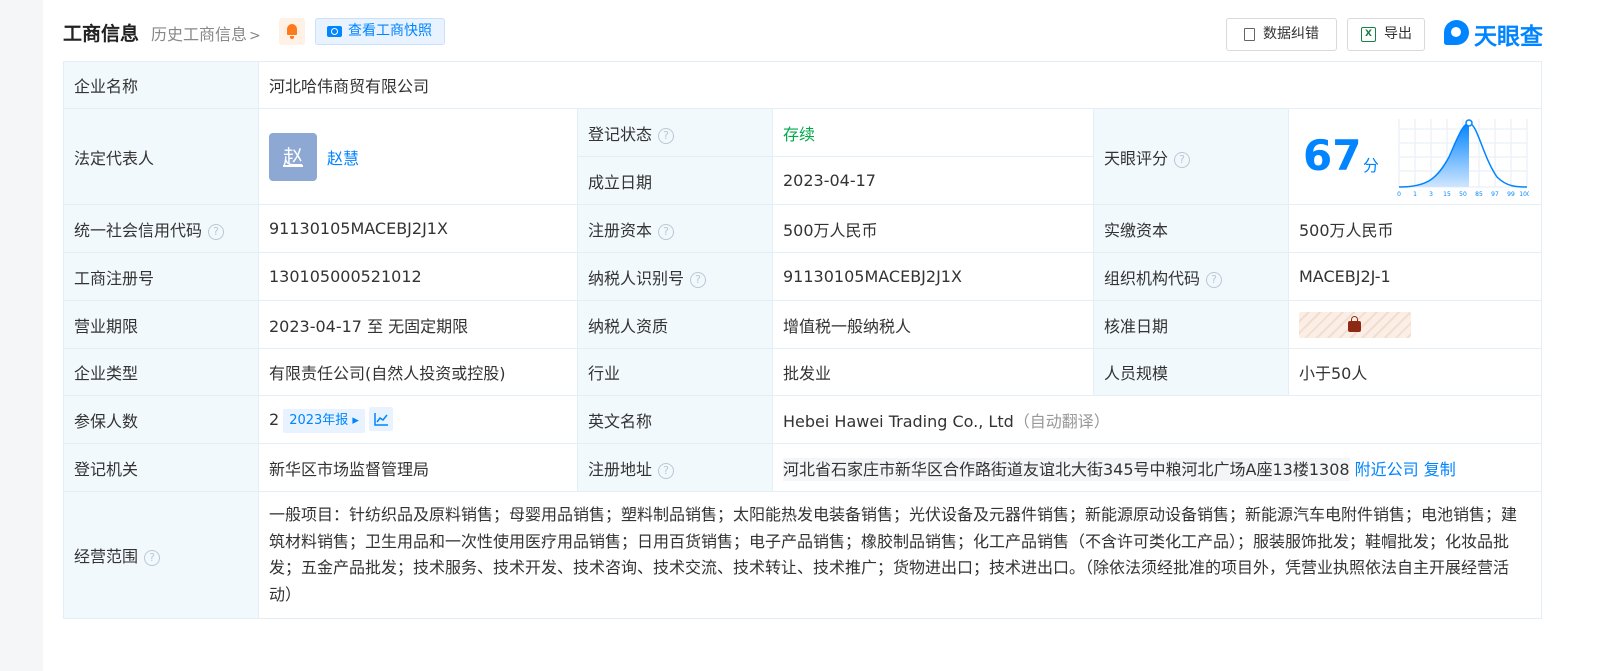 The width and height of the screenshot is (1611, 671). What do you see at coordinates (675, 324) in the screenshot?
I see `taxpayer-qual-label: 纳税人资质` at bounding box center [675, 324].